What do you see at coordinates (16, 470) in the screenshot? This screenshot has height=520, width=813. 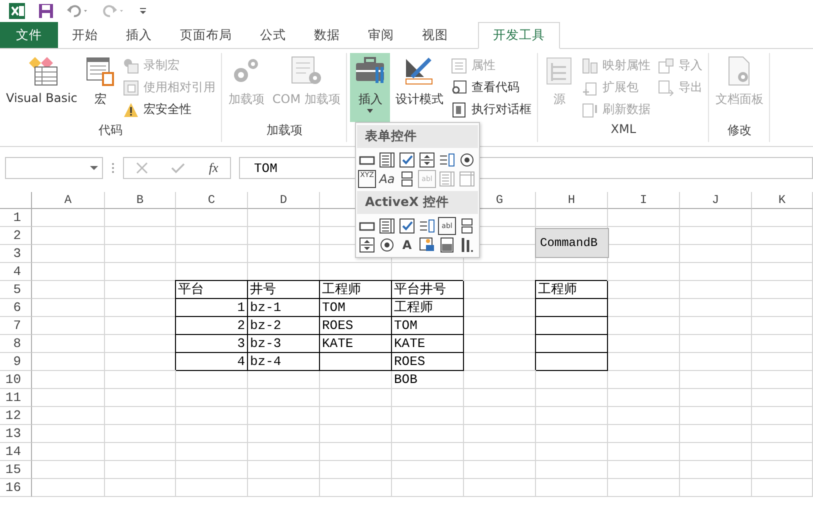 I see `row-header: 15` at bounding box center [16, 470].